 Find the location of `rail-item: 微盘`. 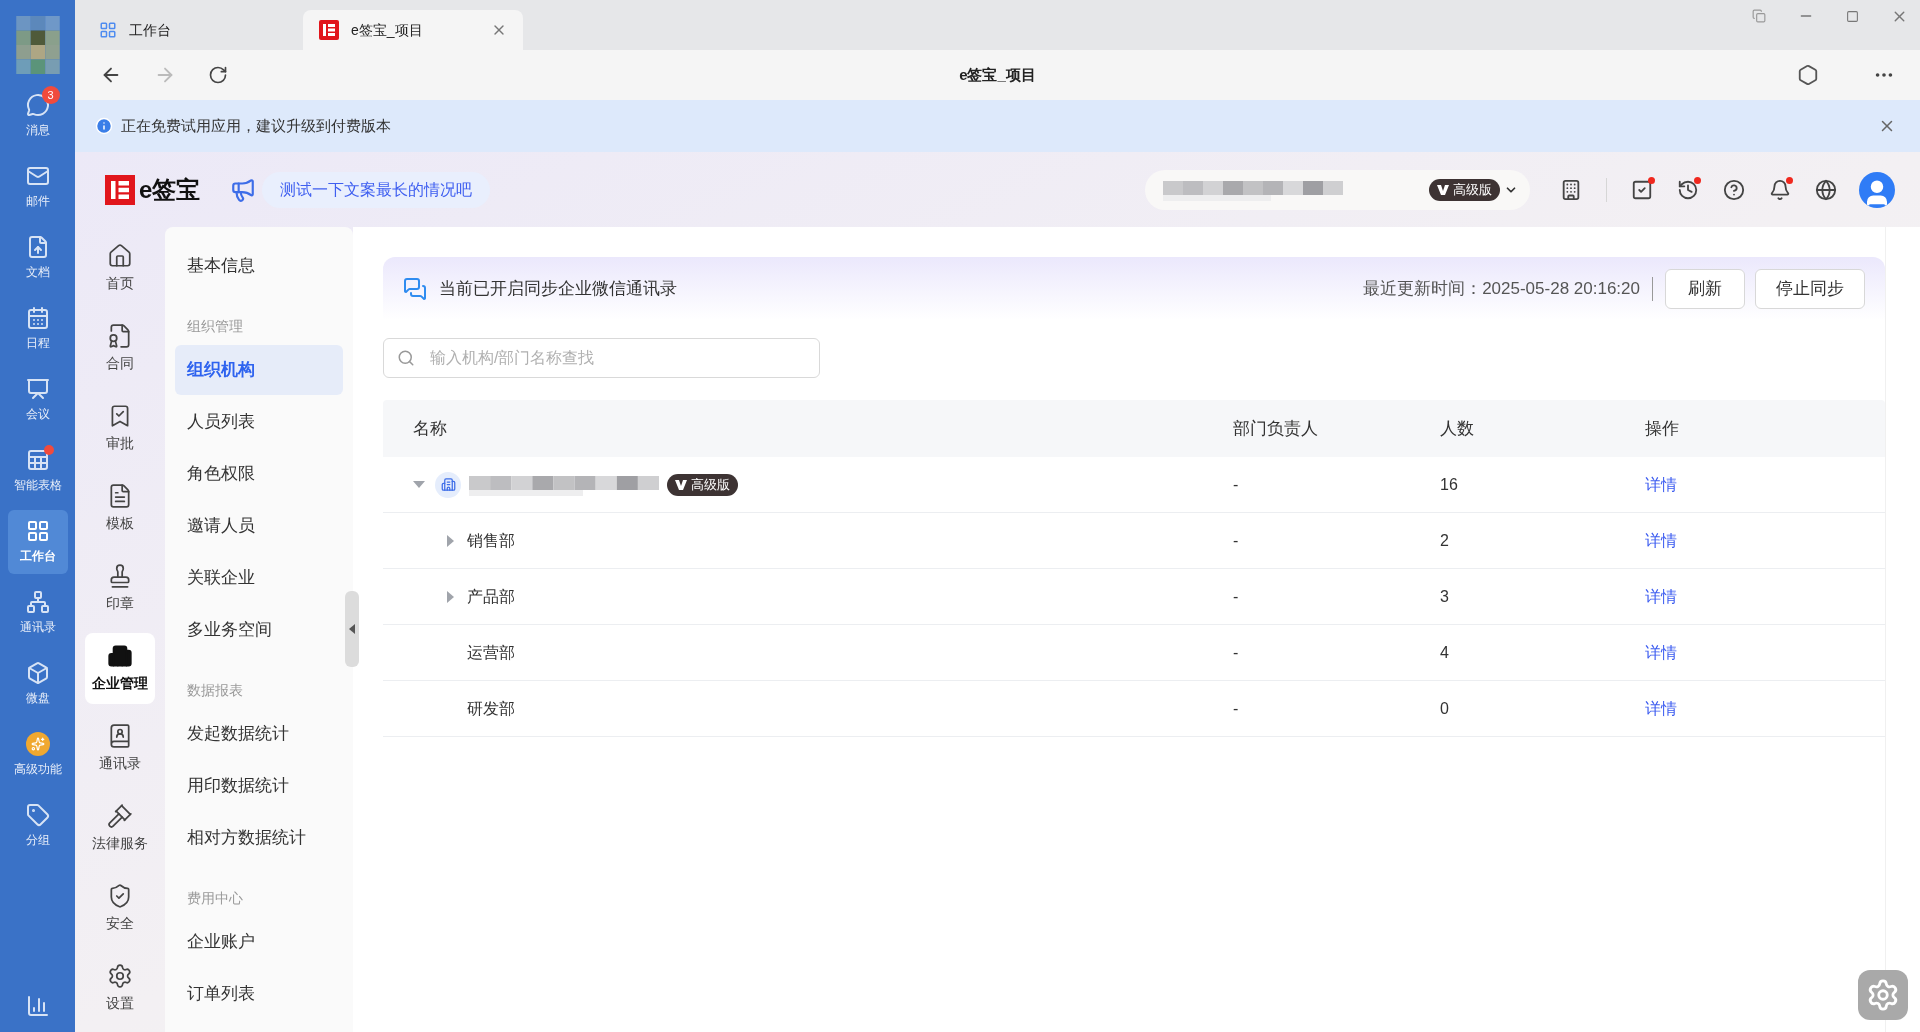

rail-item: 微盘 is located at coordinates (37, 684).